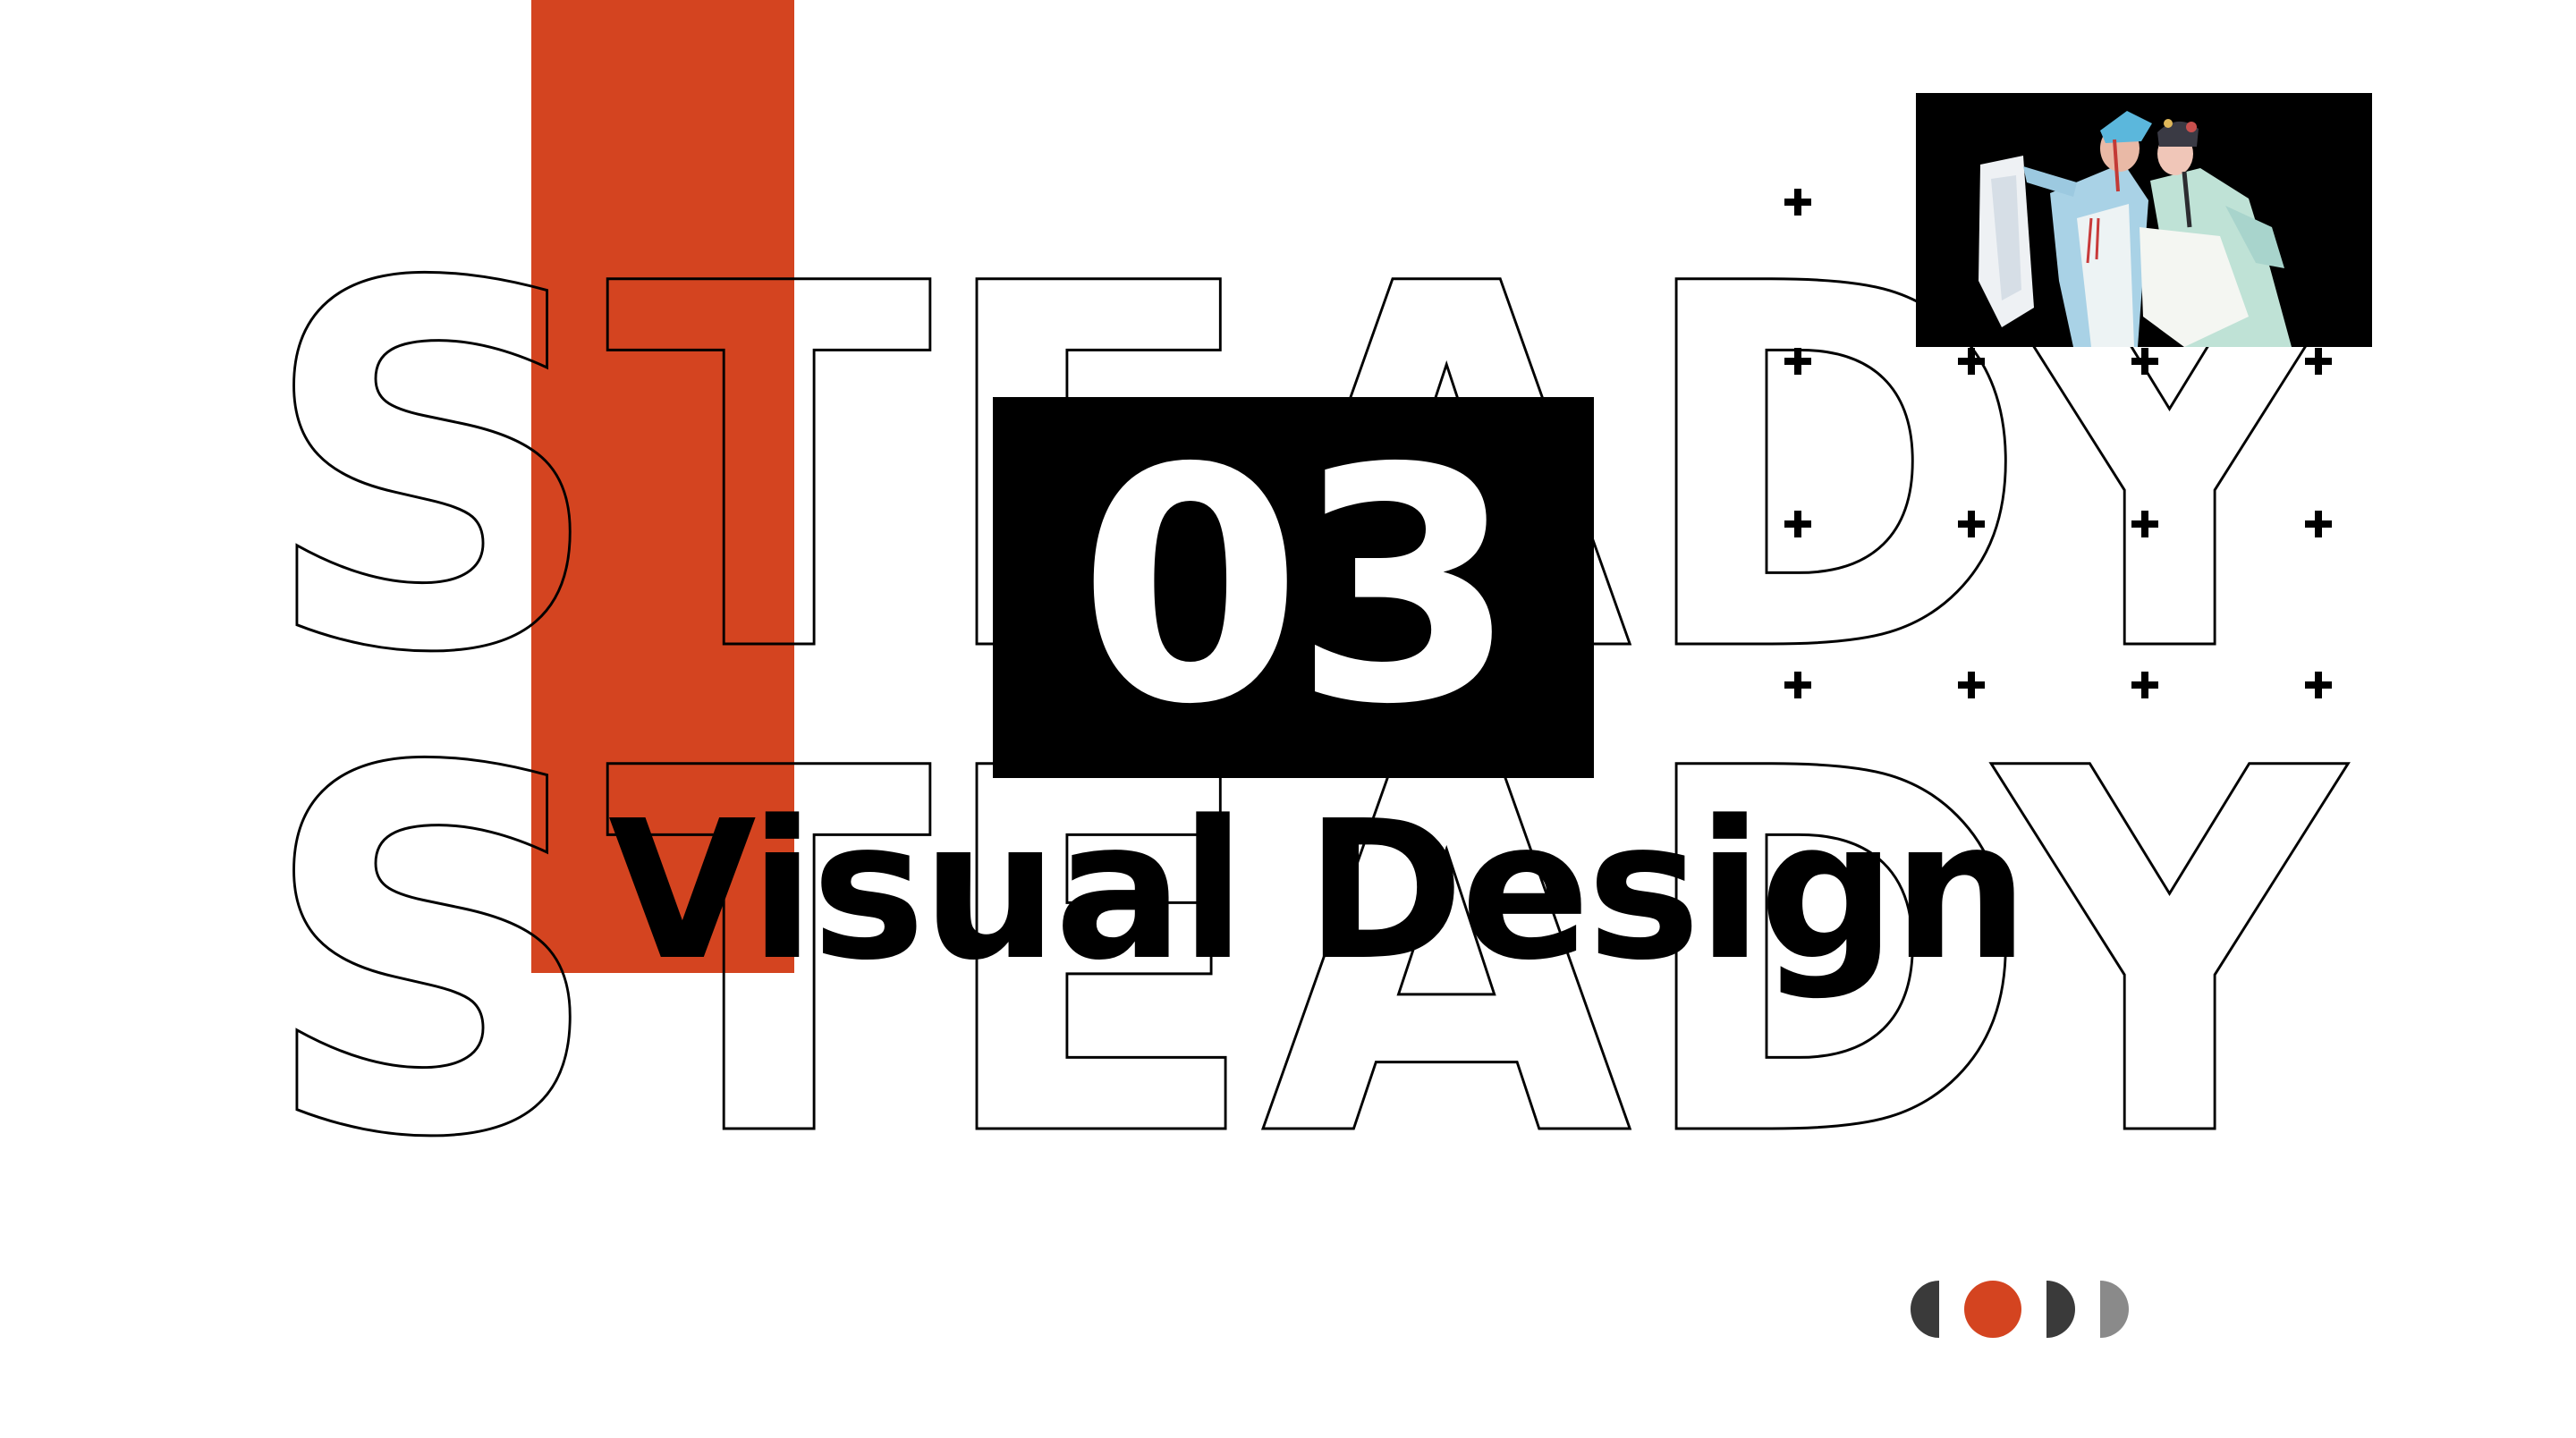 The image size is (2576, 1438). I want to click on pager-dot-last, so click(2114, 1309).